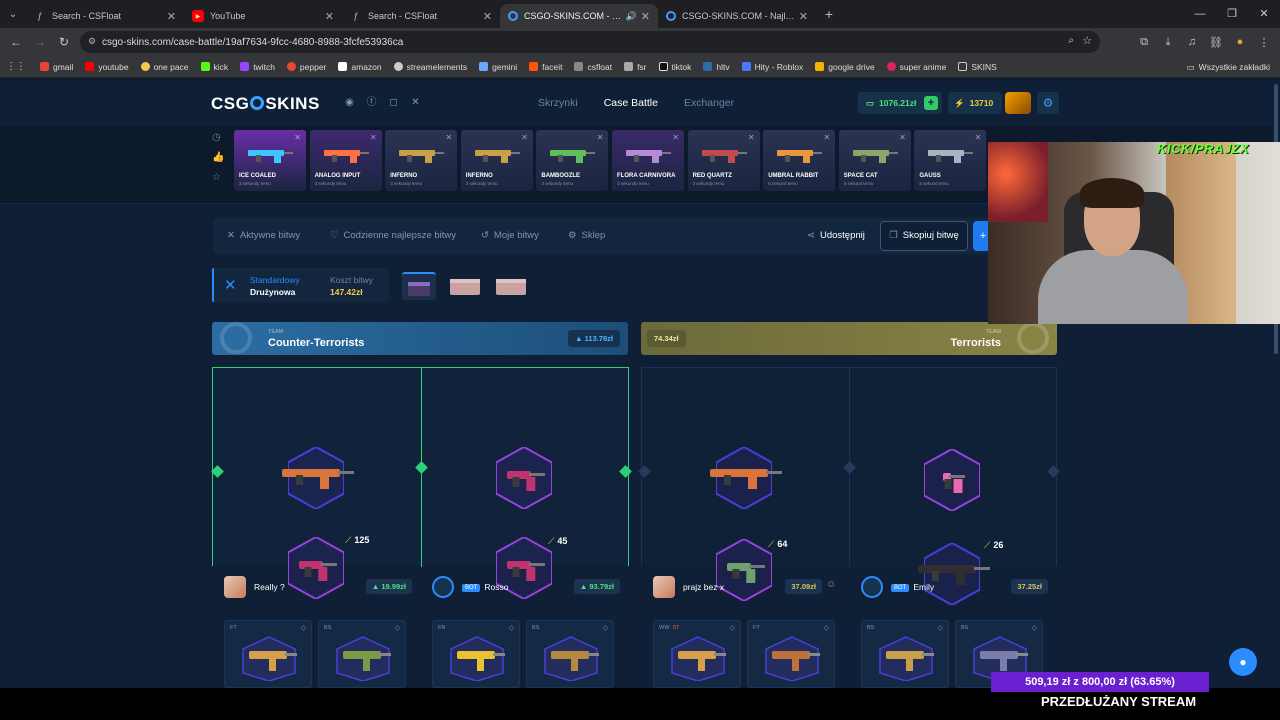 Image resolution: width=1280 pixels, height=720 pixels. Describe the element at coordinates (924, 236) in the screenshot. I see `copy-battle-button: ❐ Skopiuj bitwę` at that location.